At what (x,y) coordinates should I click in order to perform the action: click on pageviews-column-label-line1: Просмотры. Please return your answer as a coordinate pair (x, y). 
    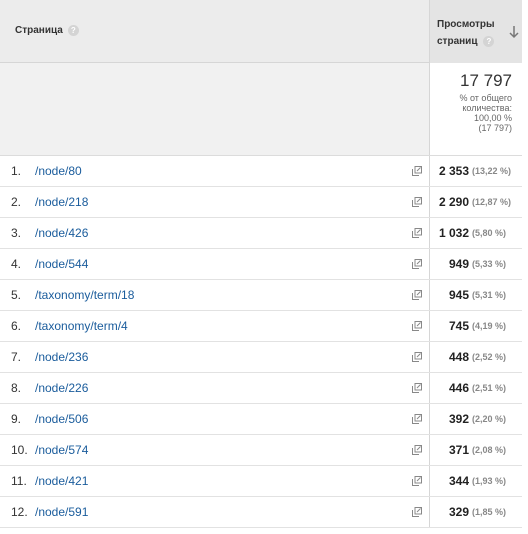
    Looking at the image, I should click on (466, 24).